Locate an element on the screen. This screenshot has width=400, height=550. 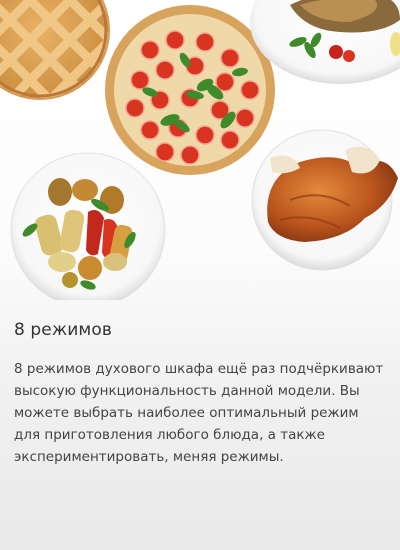
roasted-duck-image is located at coordinates (324, 200).